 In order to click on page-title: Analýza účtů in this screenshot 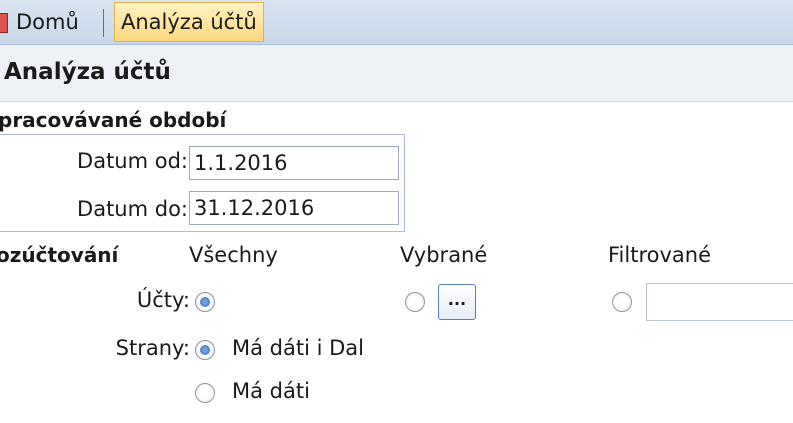, I will do `click(87, 72)`.